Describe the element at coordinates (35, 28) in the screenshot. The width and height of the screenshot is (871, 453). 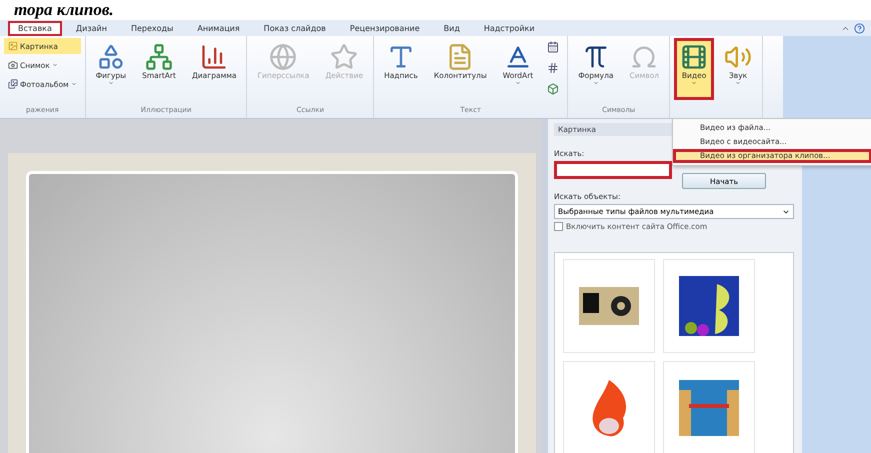
I see `ribbon-tab: Вставка` at that location.